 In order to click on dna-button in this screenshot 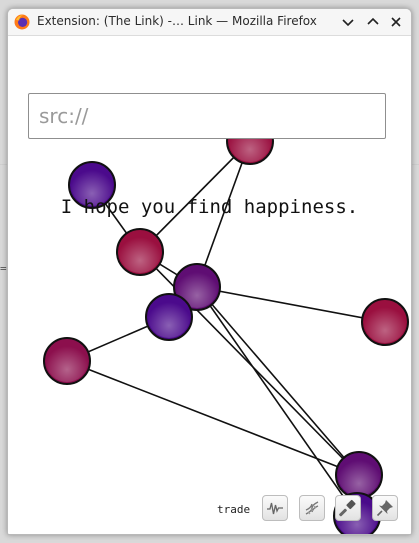, I will do `click(312, 508)`.